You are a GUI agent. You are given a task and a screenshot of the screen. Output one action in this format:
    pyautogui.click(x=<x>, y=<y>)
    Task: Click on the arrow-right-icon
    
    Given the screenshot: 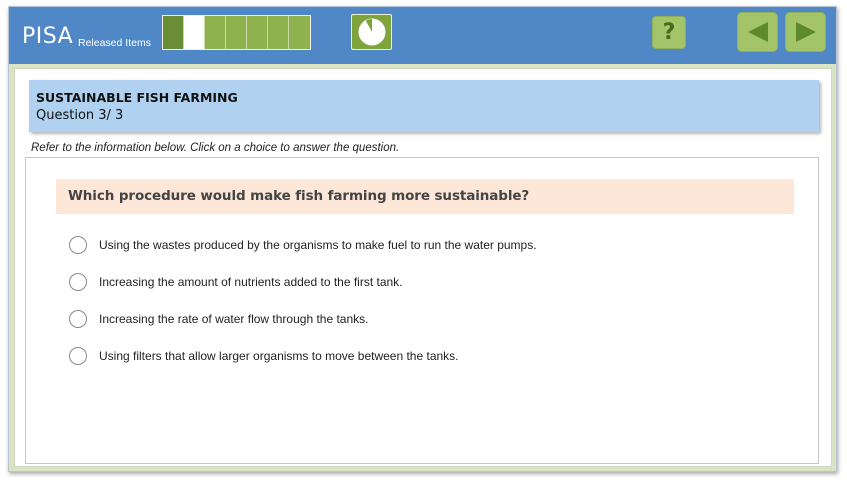 What is the action you would take?
    pyautogui.click(x=805, y=32)
    